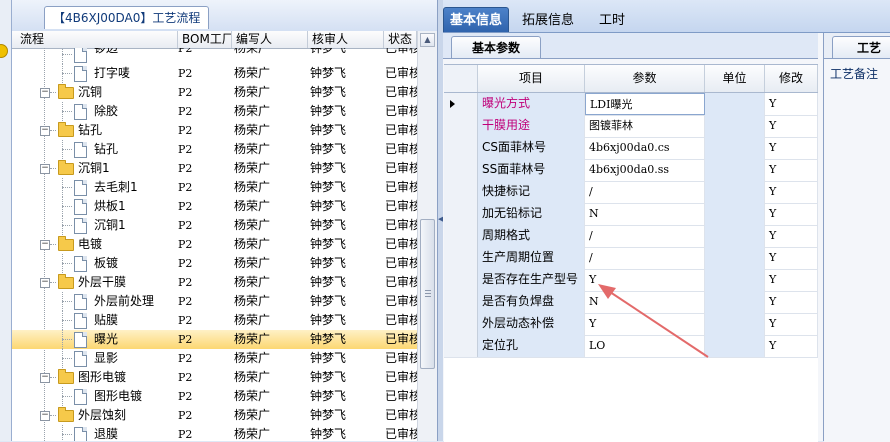 This screenshot has width=890, height=442. What do you see at coordinates (205, 39) in the screenshot?
I see `col-header-bom: BOM工厂` at bounding box center [205, 39].